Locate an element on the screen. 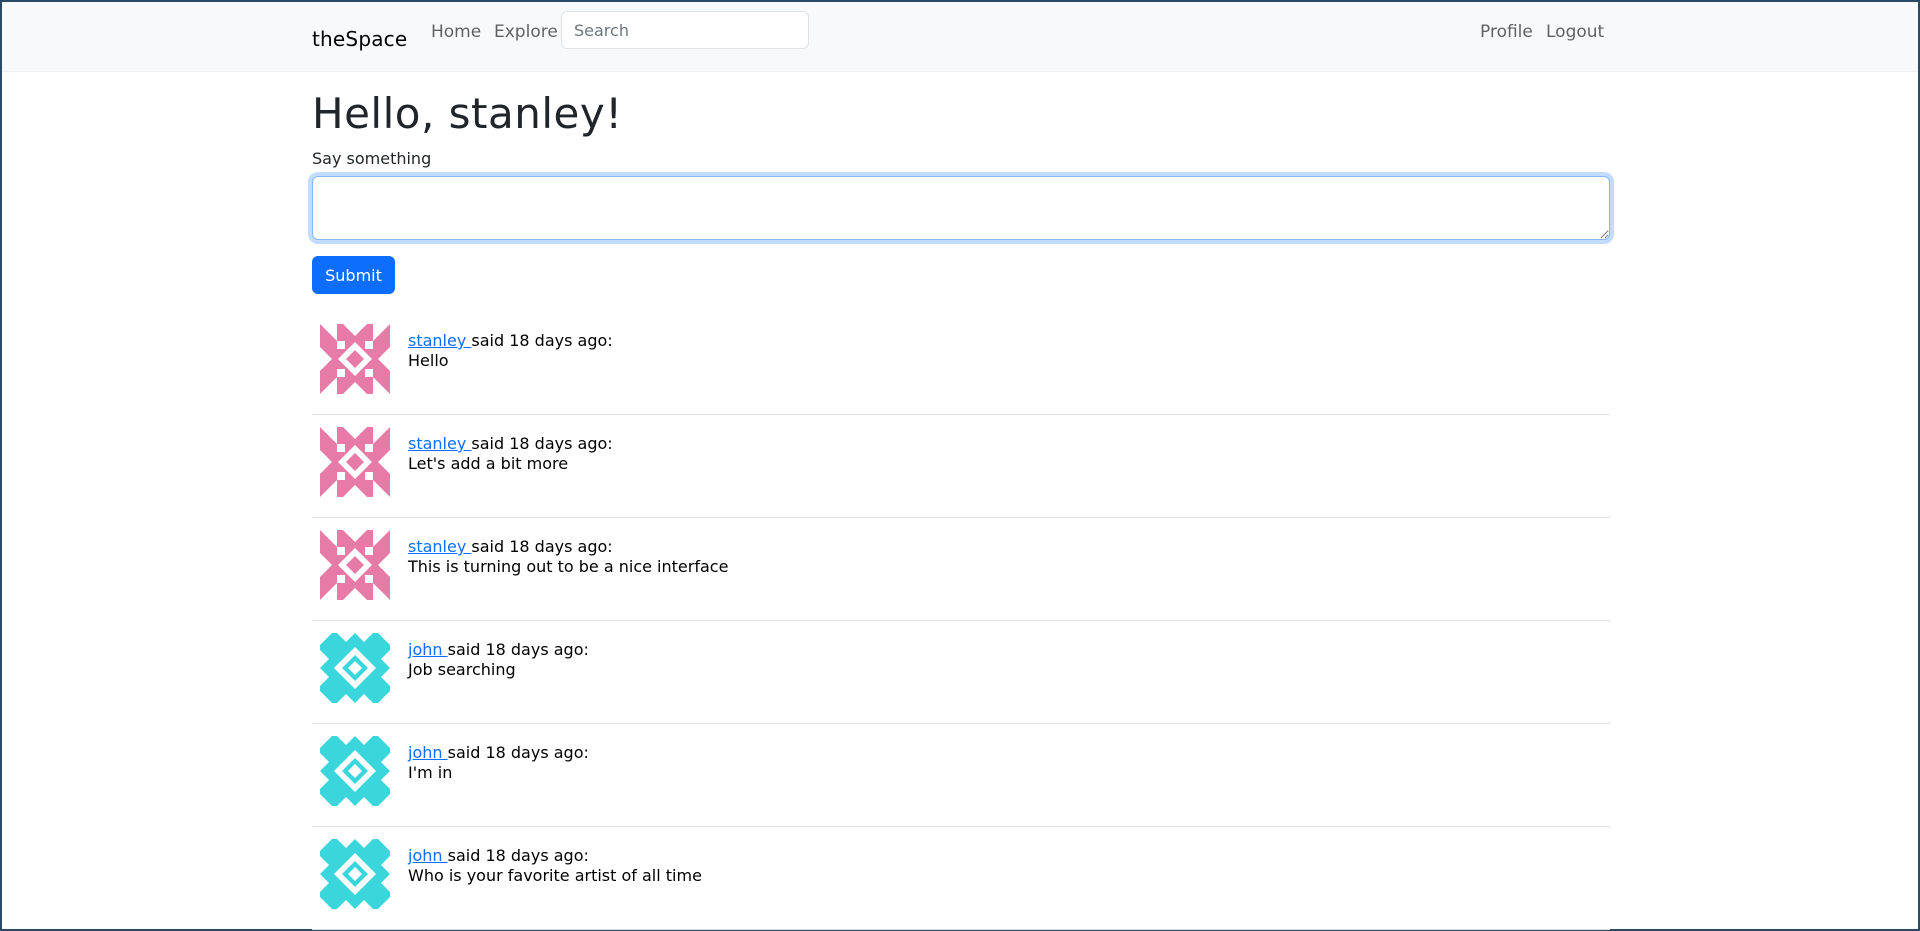  post-item: john said 18 days ago: Job searching is located at coordinates (961, 672).